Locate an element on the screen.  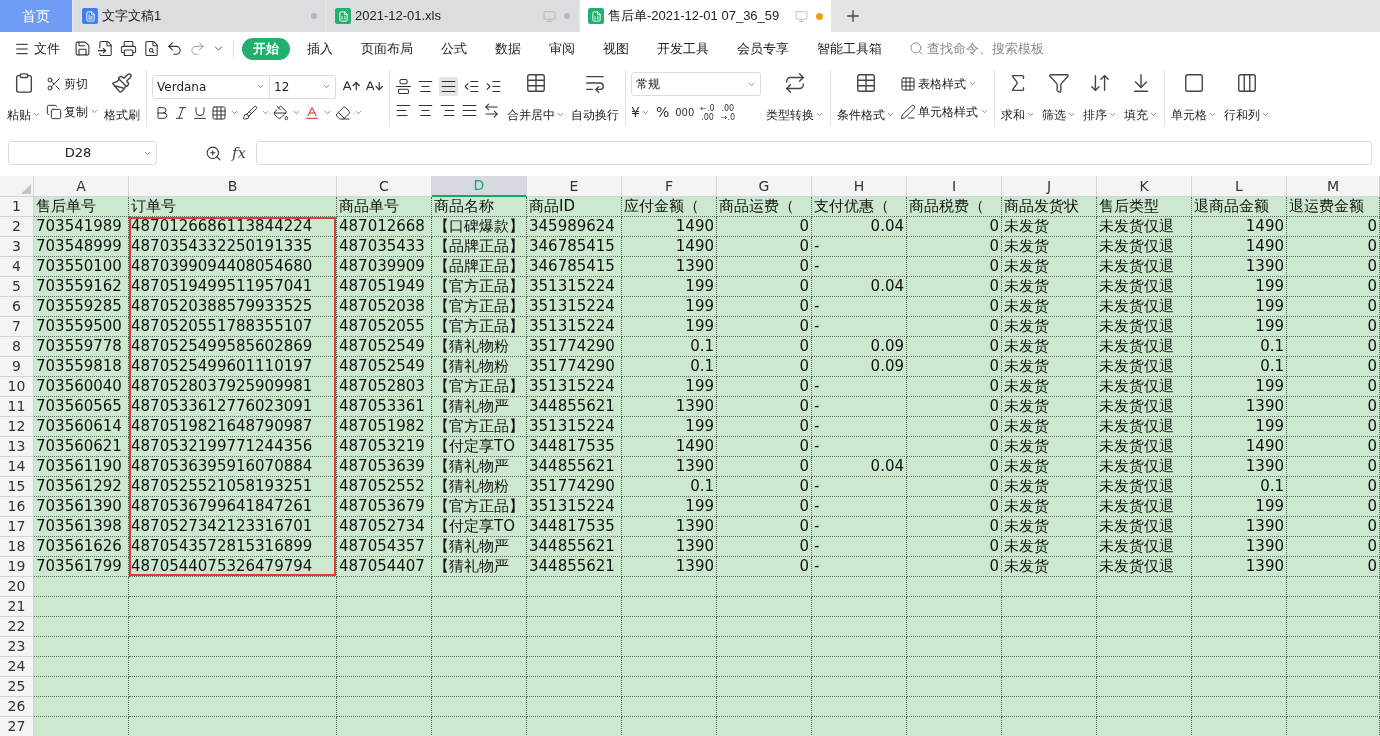
row-number: 22 is located at coordinates (17, 627).